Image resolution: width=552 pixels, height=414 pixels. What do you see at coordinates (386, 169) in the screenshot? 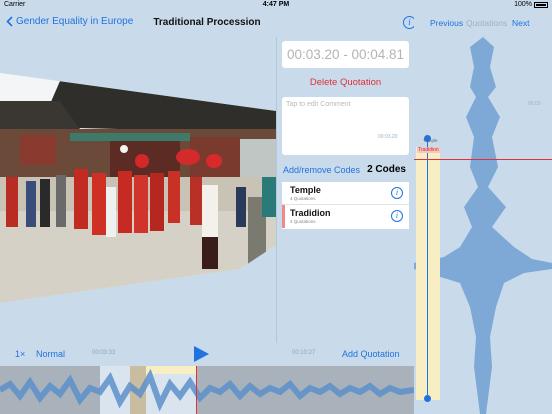
I see `codes-count: 2 Codes` at bounding box center [386, 169].